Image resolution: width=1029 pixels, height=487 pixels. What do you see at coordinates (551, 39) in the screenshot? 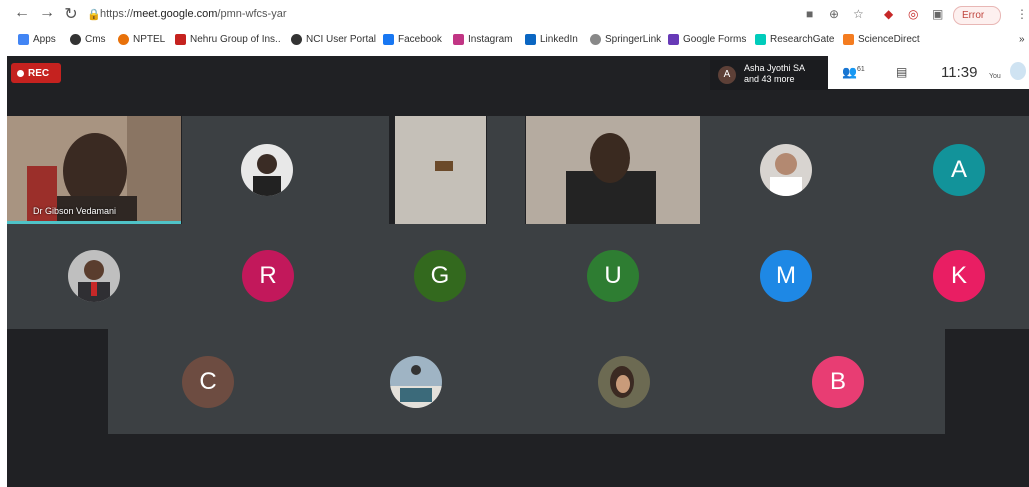
I see `bookmark-linkedin: LinkedIn` at bounding box center [551, 39].